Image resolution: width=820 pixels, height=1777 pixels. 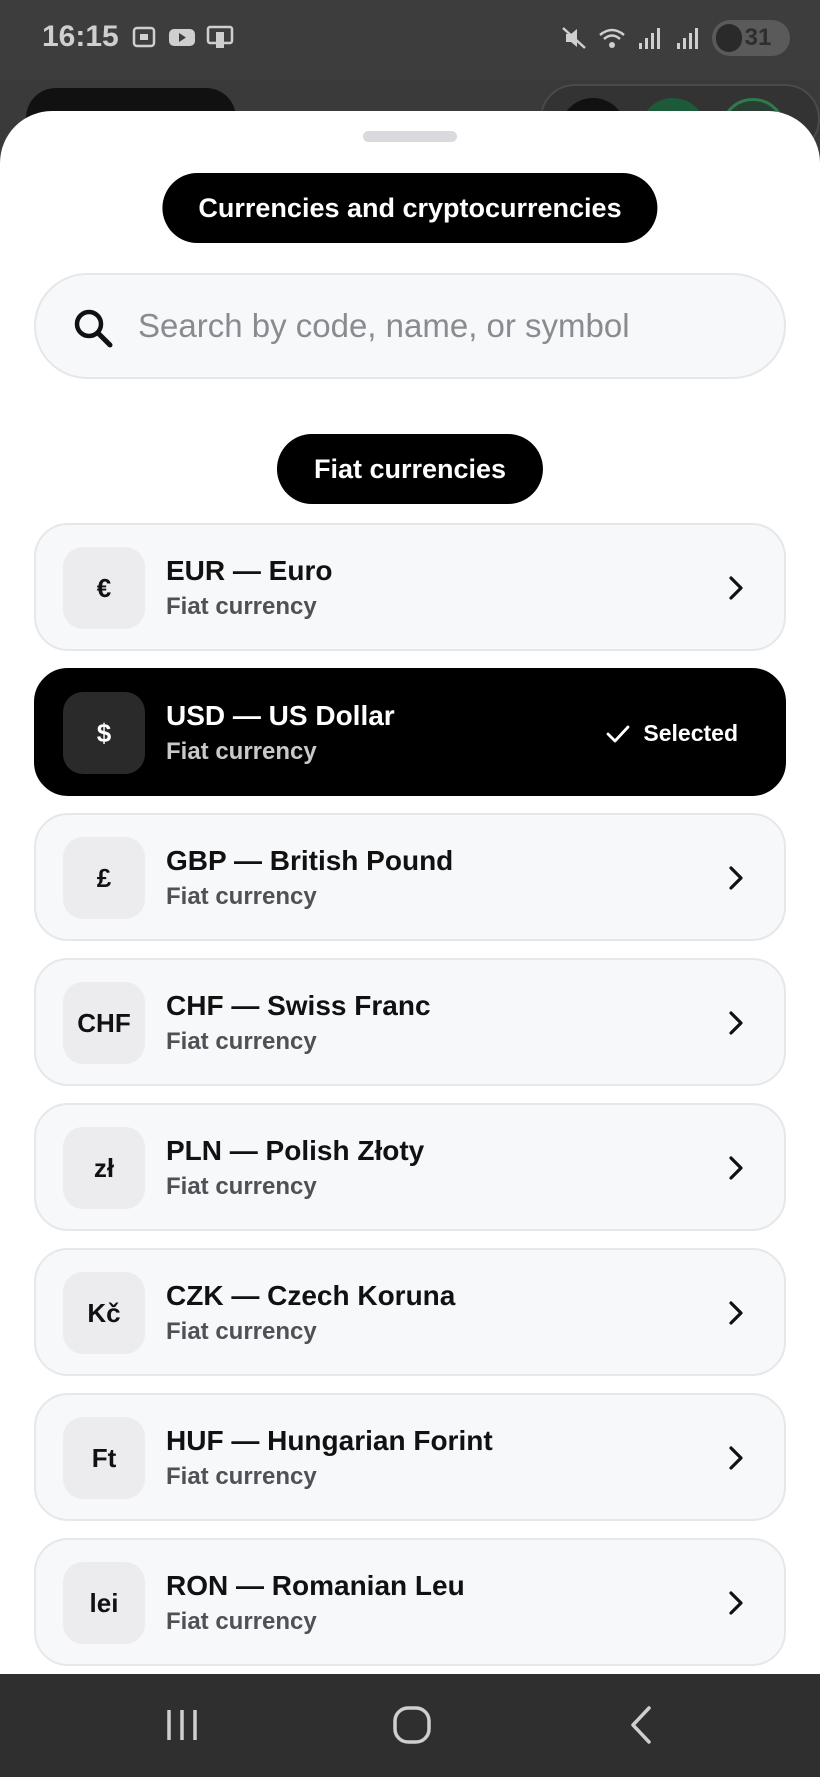 I want to click on currency-symbol: Ft, so click(x=104, y=1458).